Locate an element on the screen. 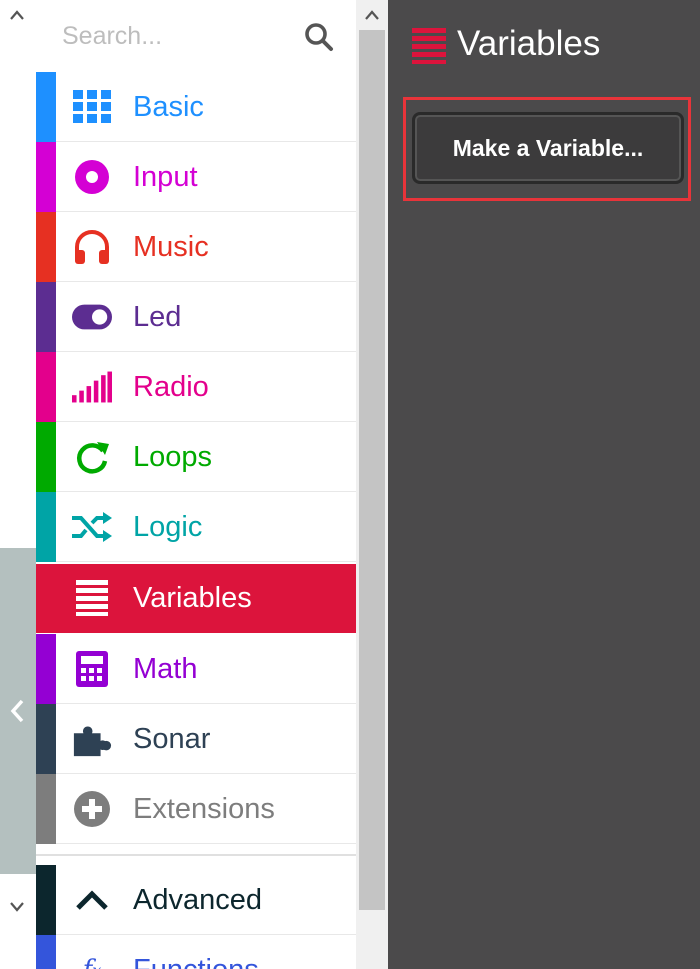  collapse-toolbox-button is located at coordinates (18, 711).